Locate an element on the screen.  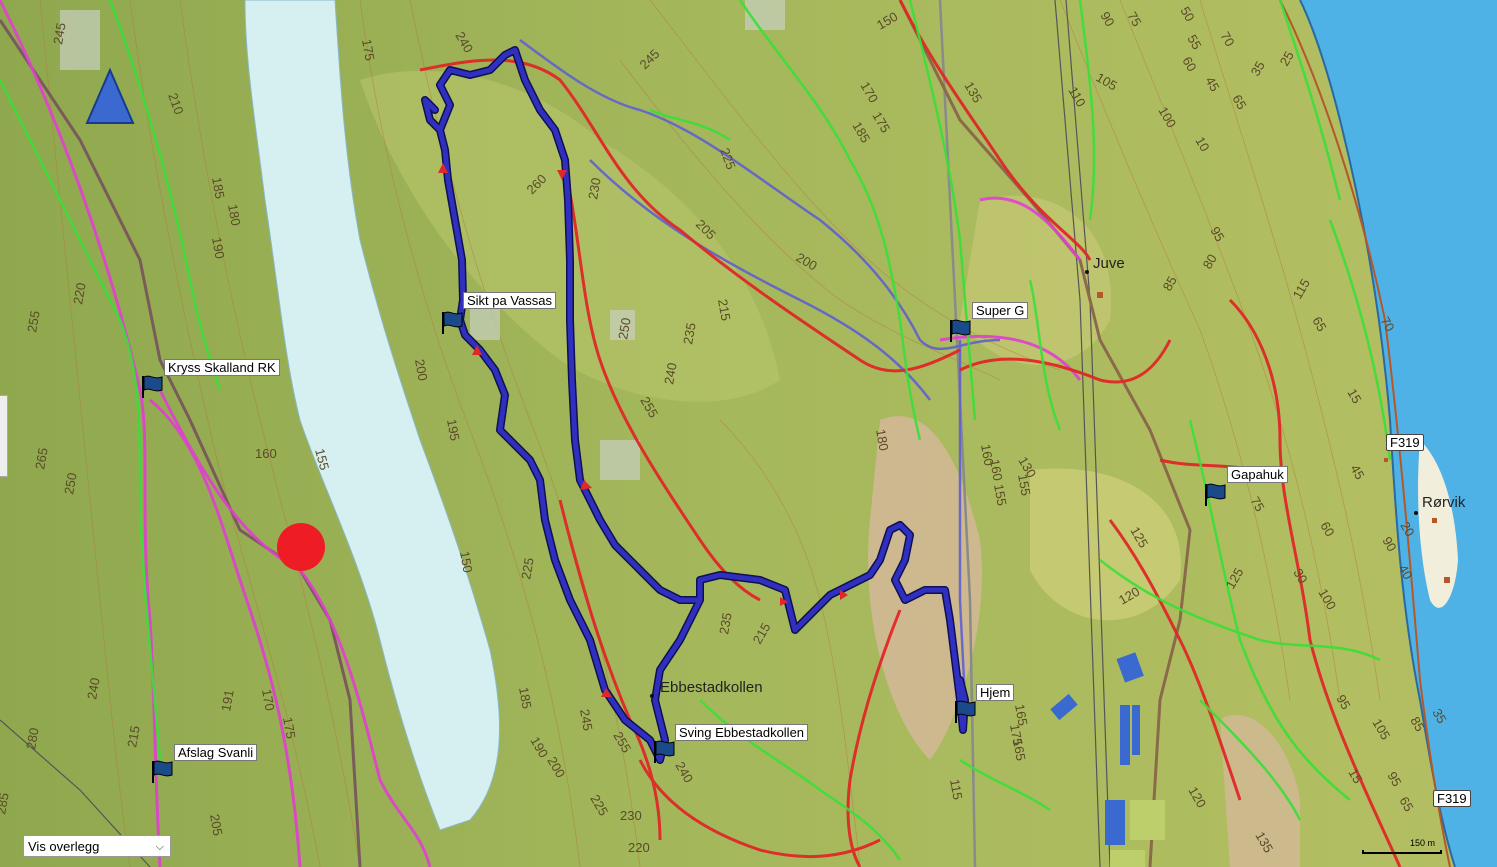
waypoint-label: Afslag Svanli is located at coordinates (216, 752).